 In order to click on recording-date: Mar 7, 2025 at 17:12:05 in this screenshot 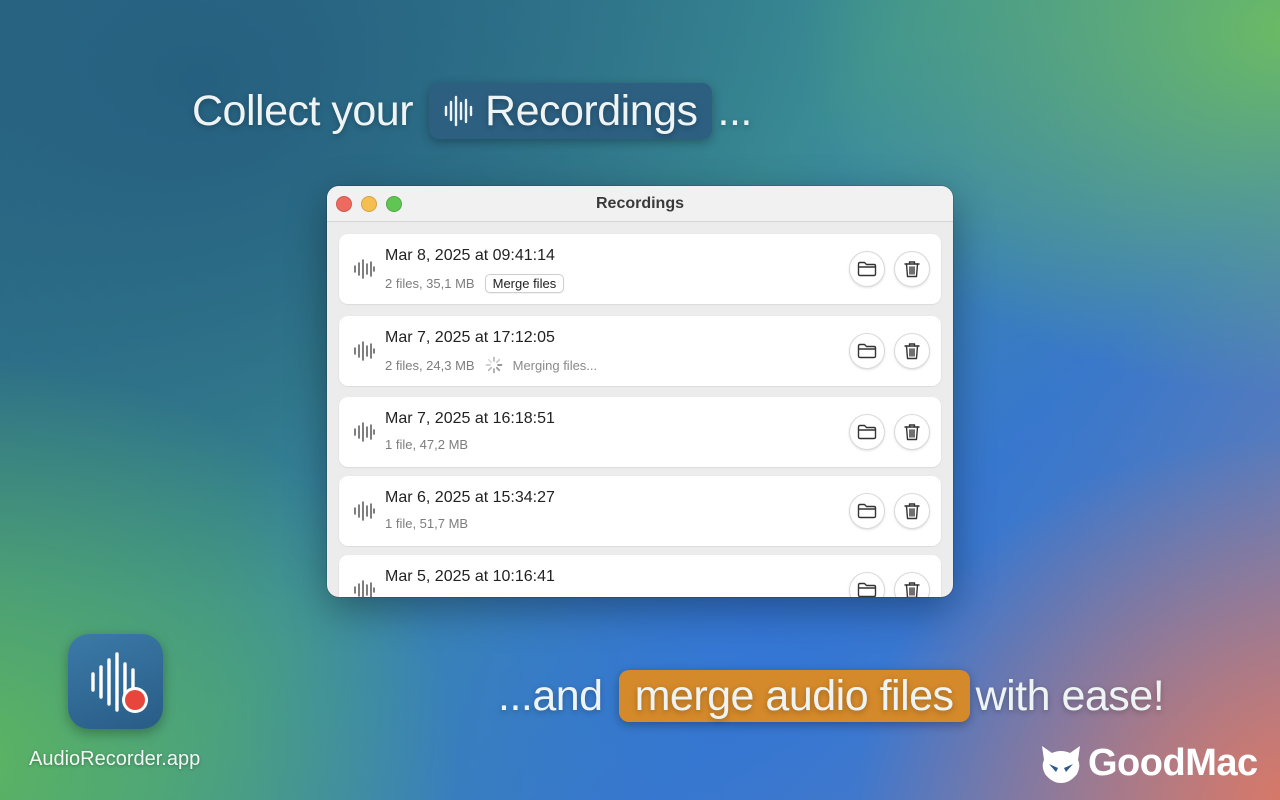, I will do `click(470, 337)`.